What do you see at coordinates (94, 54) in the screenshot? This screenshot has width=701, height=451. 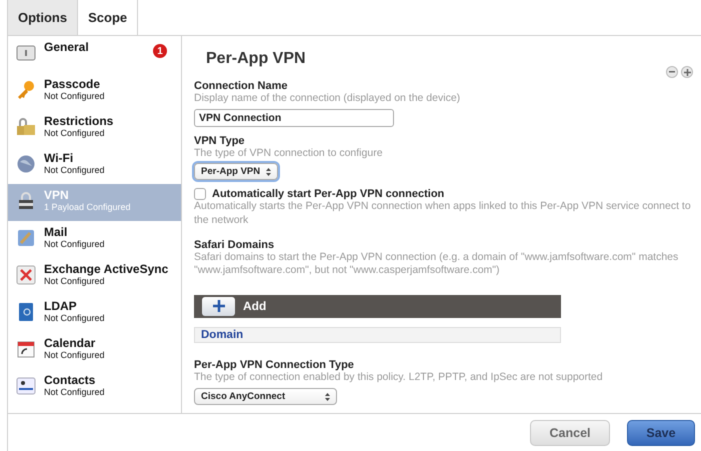 I see `sidebar-item: General 1` at bounding box center [94, 54].